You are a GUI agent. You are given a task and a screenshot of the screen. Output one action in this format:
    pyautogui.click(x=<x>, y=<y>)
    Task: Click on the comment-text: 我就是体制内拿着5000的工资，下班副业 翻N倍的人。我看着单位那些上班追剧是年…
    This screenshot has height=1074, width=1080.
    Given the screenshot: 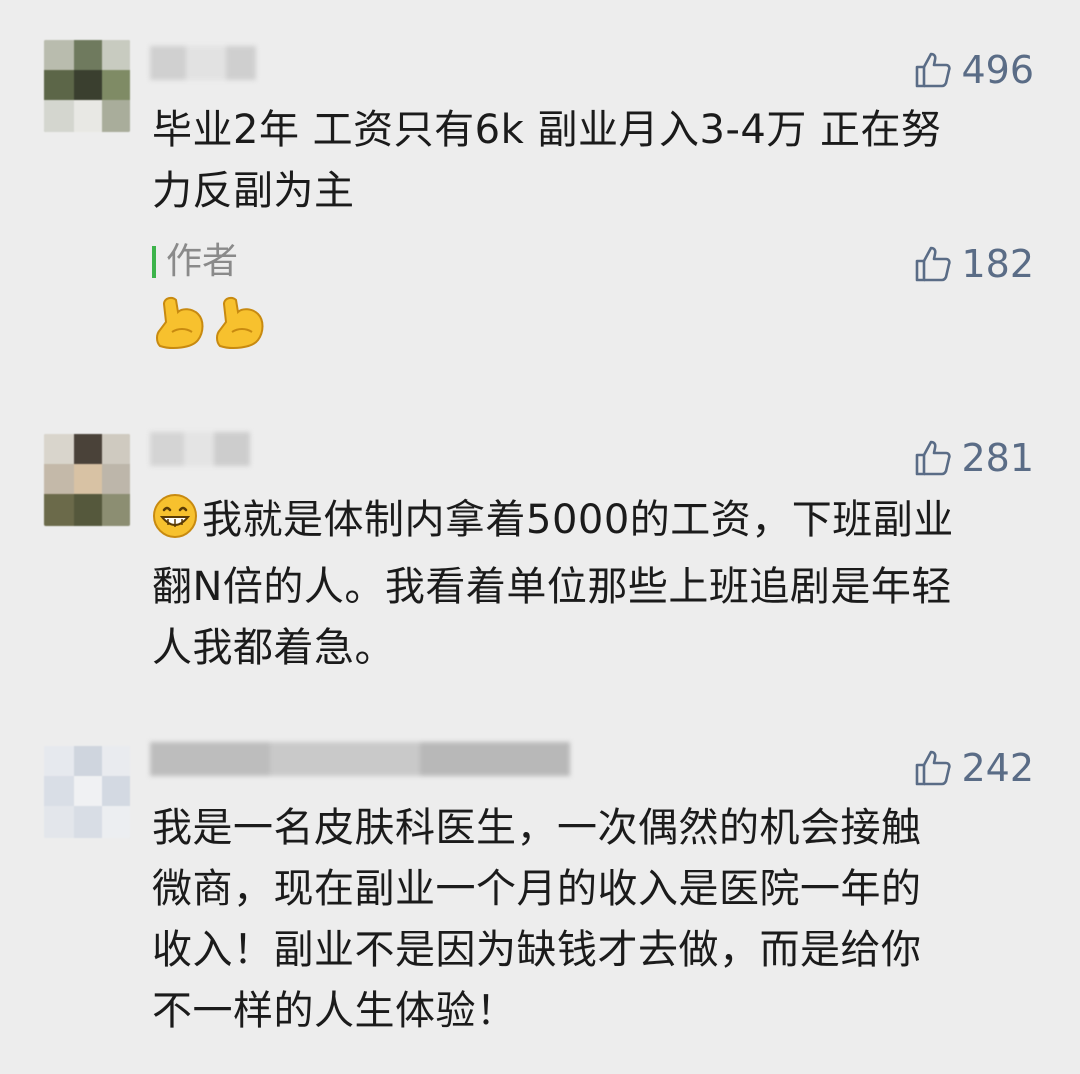 What is the action you would take?
    pyautogui.click(x=592, y=584)
    